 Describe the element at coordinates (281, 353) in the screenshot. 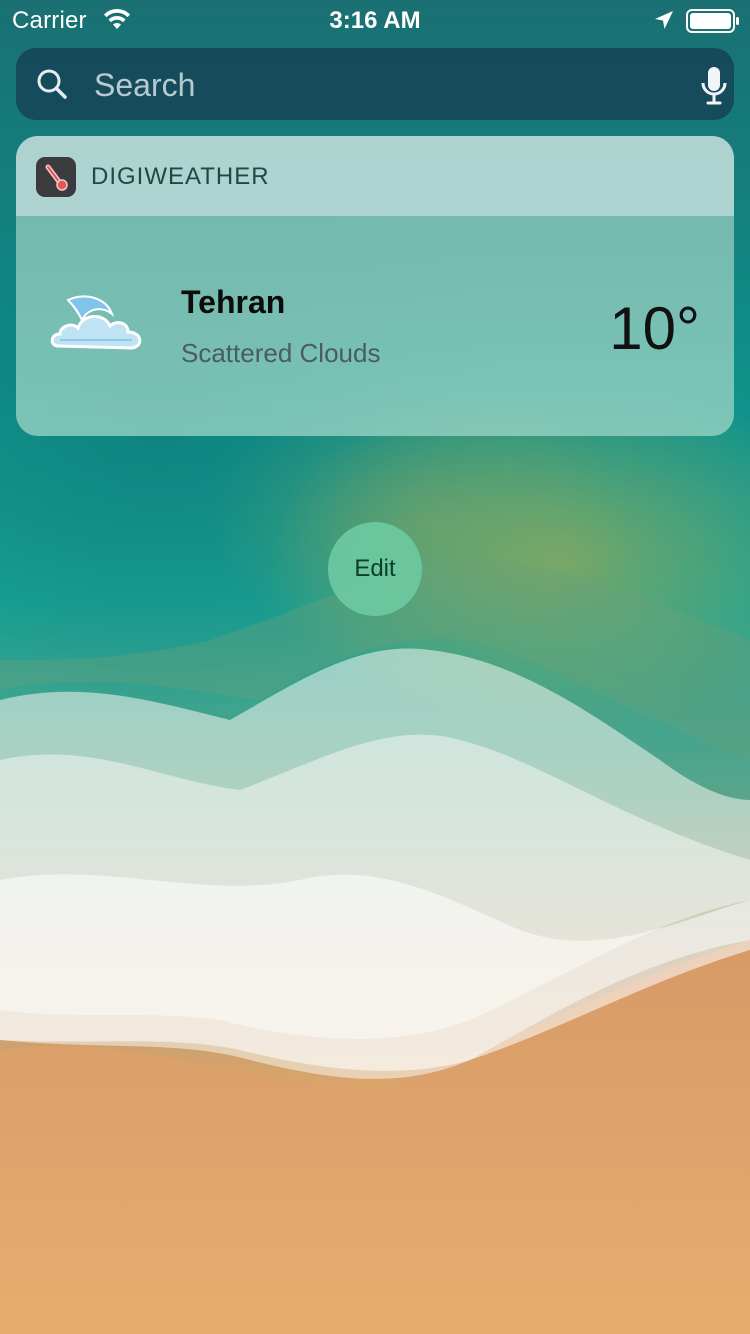

I see `weather-condition: Scattered Clouds` at that location.